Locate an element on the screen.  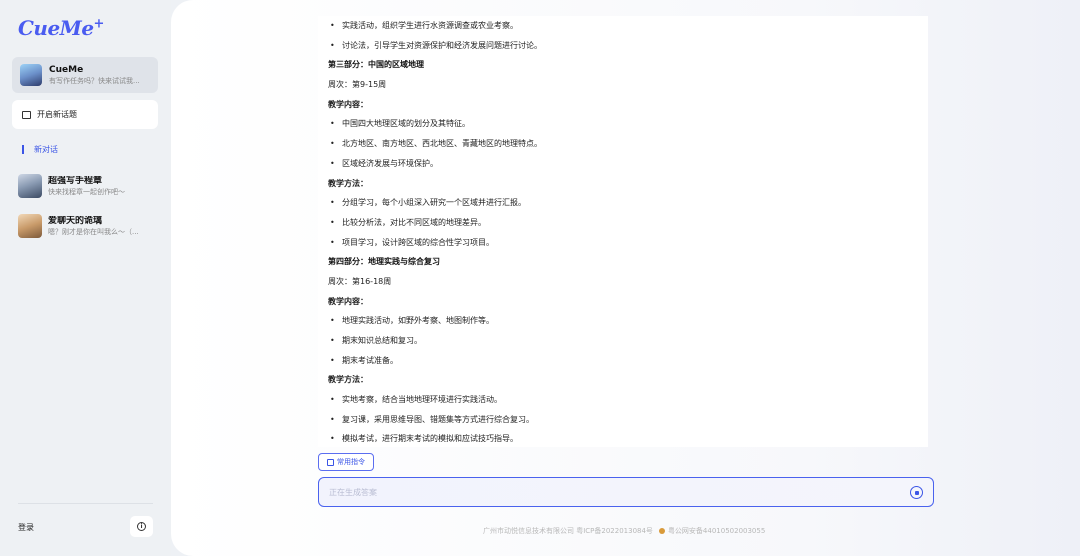
stop-generation-button is located at coordinates (916, 492).